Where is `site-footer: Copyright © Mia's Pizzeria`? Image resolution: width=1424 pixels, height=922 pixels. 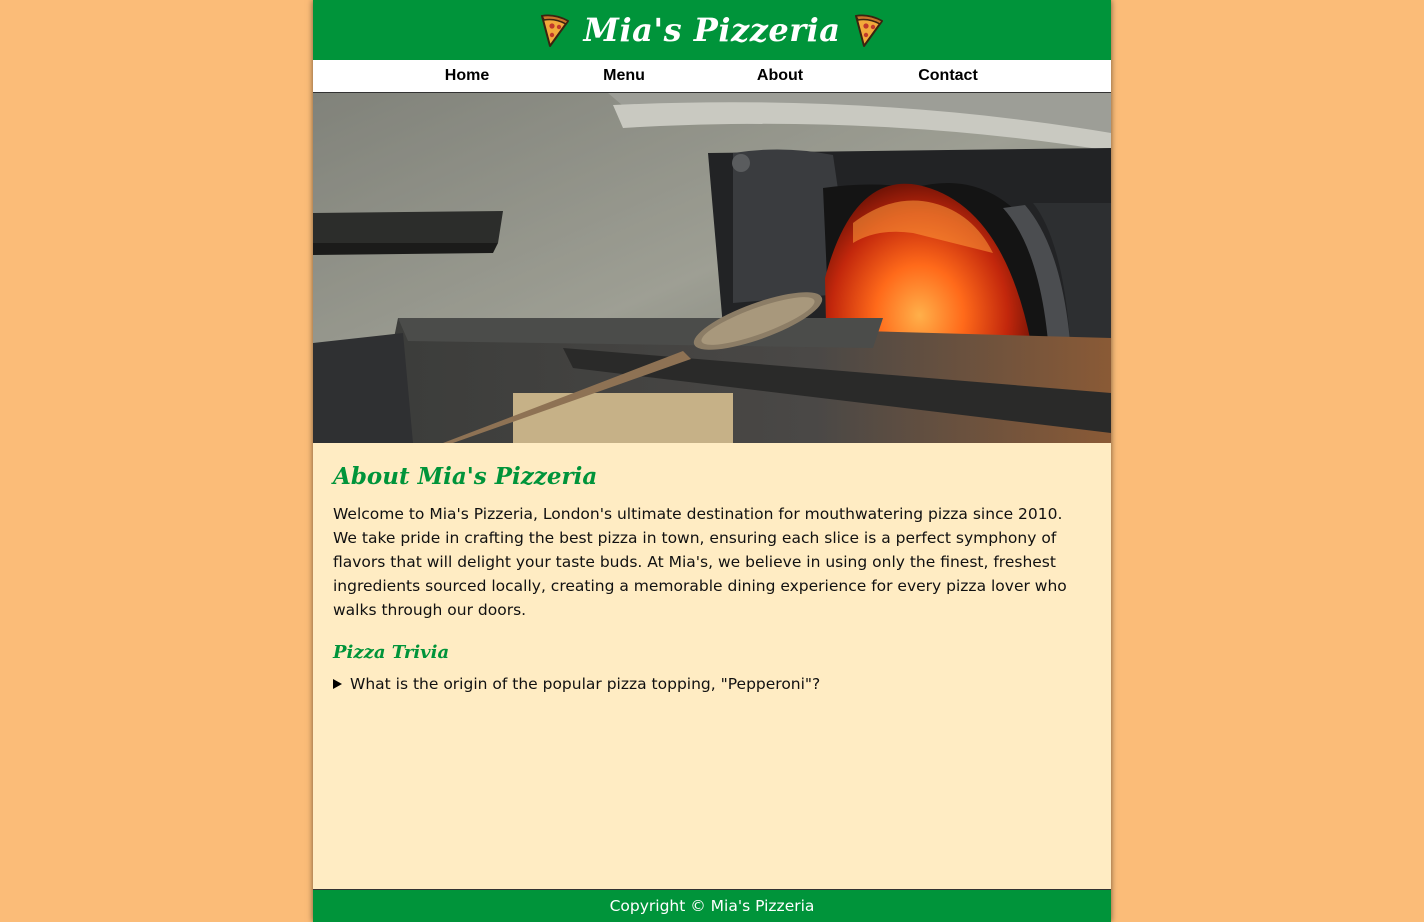 site-footer: Copyright © Mia's Pizzeria is located at coordinates (712, 905).